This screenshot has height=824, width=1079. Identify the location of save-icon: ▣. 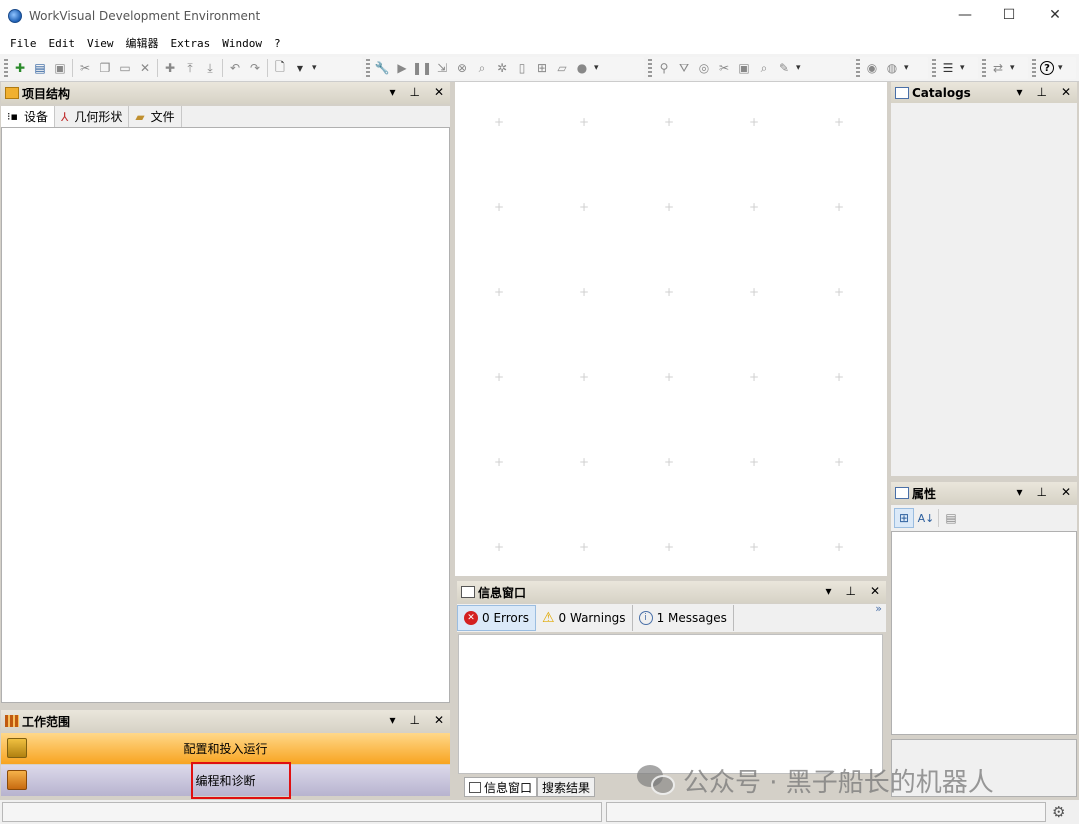
(60, 68).